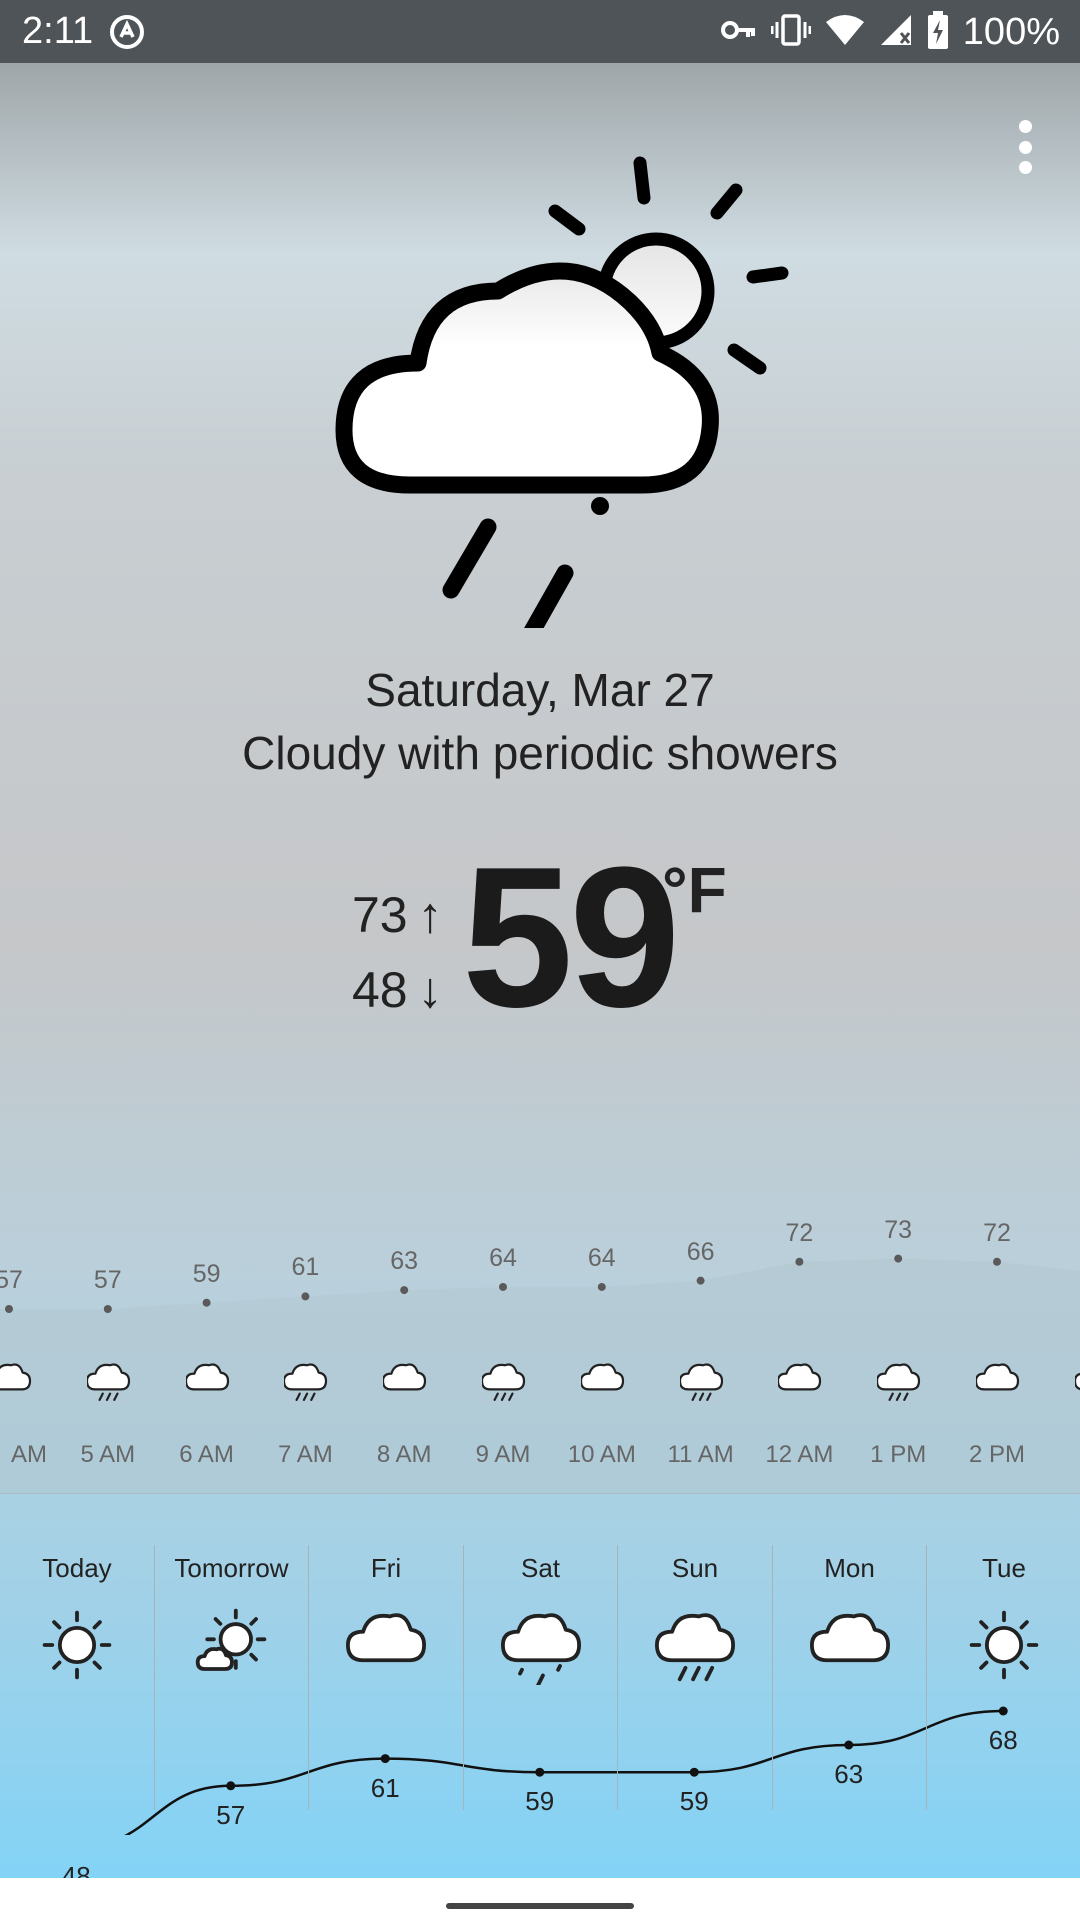 The image size is (1080, 1920). I want to click on low-value: 48, so click(380, 990).